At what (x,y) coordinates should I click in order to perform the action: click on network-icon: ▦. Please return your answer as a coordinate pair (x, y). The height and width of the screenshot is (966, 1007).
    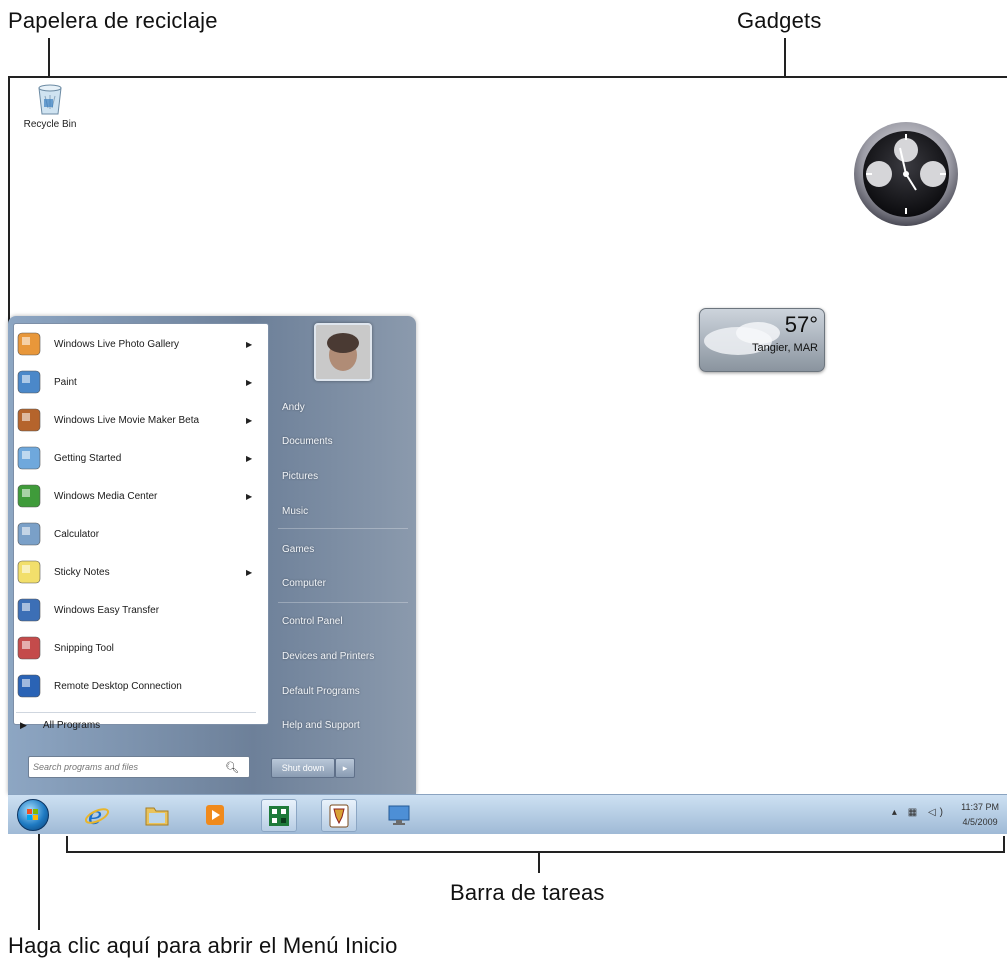
    Looking at the image, I should click on (914, 812).